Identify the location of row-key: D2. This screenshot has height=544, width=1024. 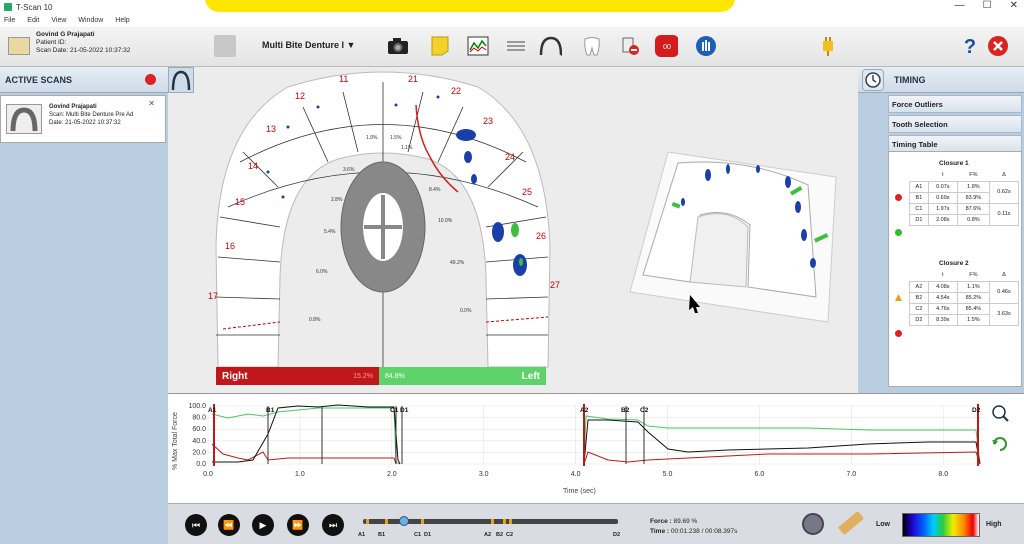
(919, 319).